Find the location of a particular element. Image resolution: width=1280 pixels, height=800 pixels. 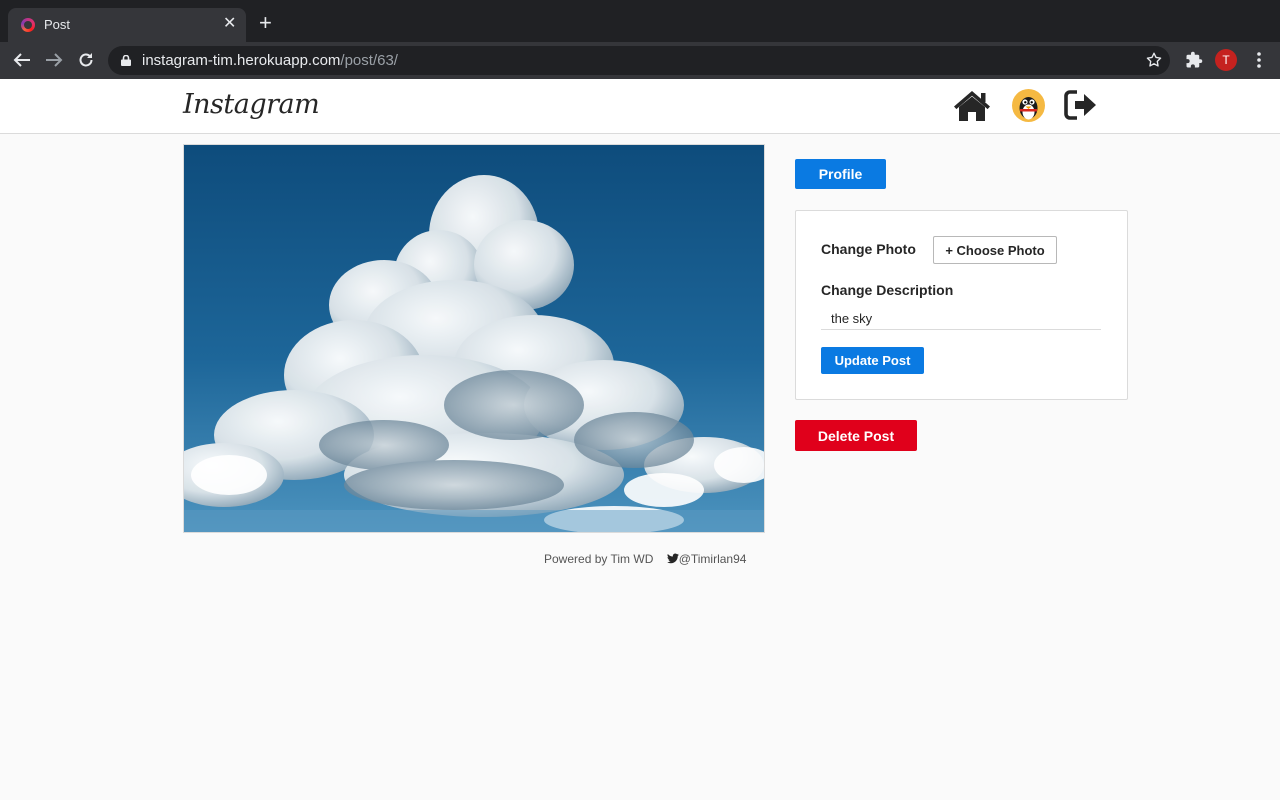

browser-tabstrip: Post ✕ + is located at coordinates (640, 21).